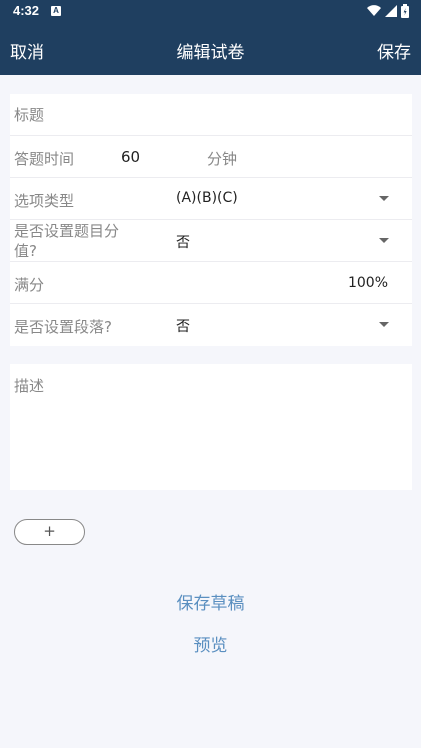  Describe the element at coordinates (63, 327) in the screenshot. I see `set-section-label: 是否设置段落?` at that location.